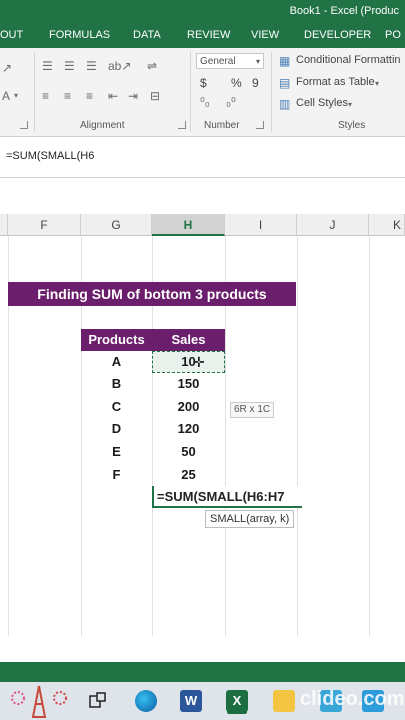 Image resolution: width=405 pixels, height=720 pixels. What do you see at coordinates (116, 384) in the screenshot?
I see `product-cell: B` at bounding box center [116, 384].